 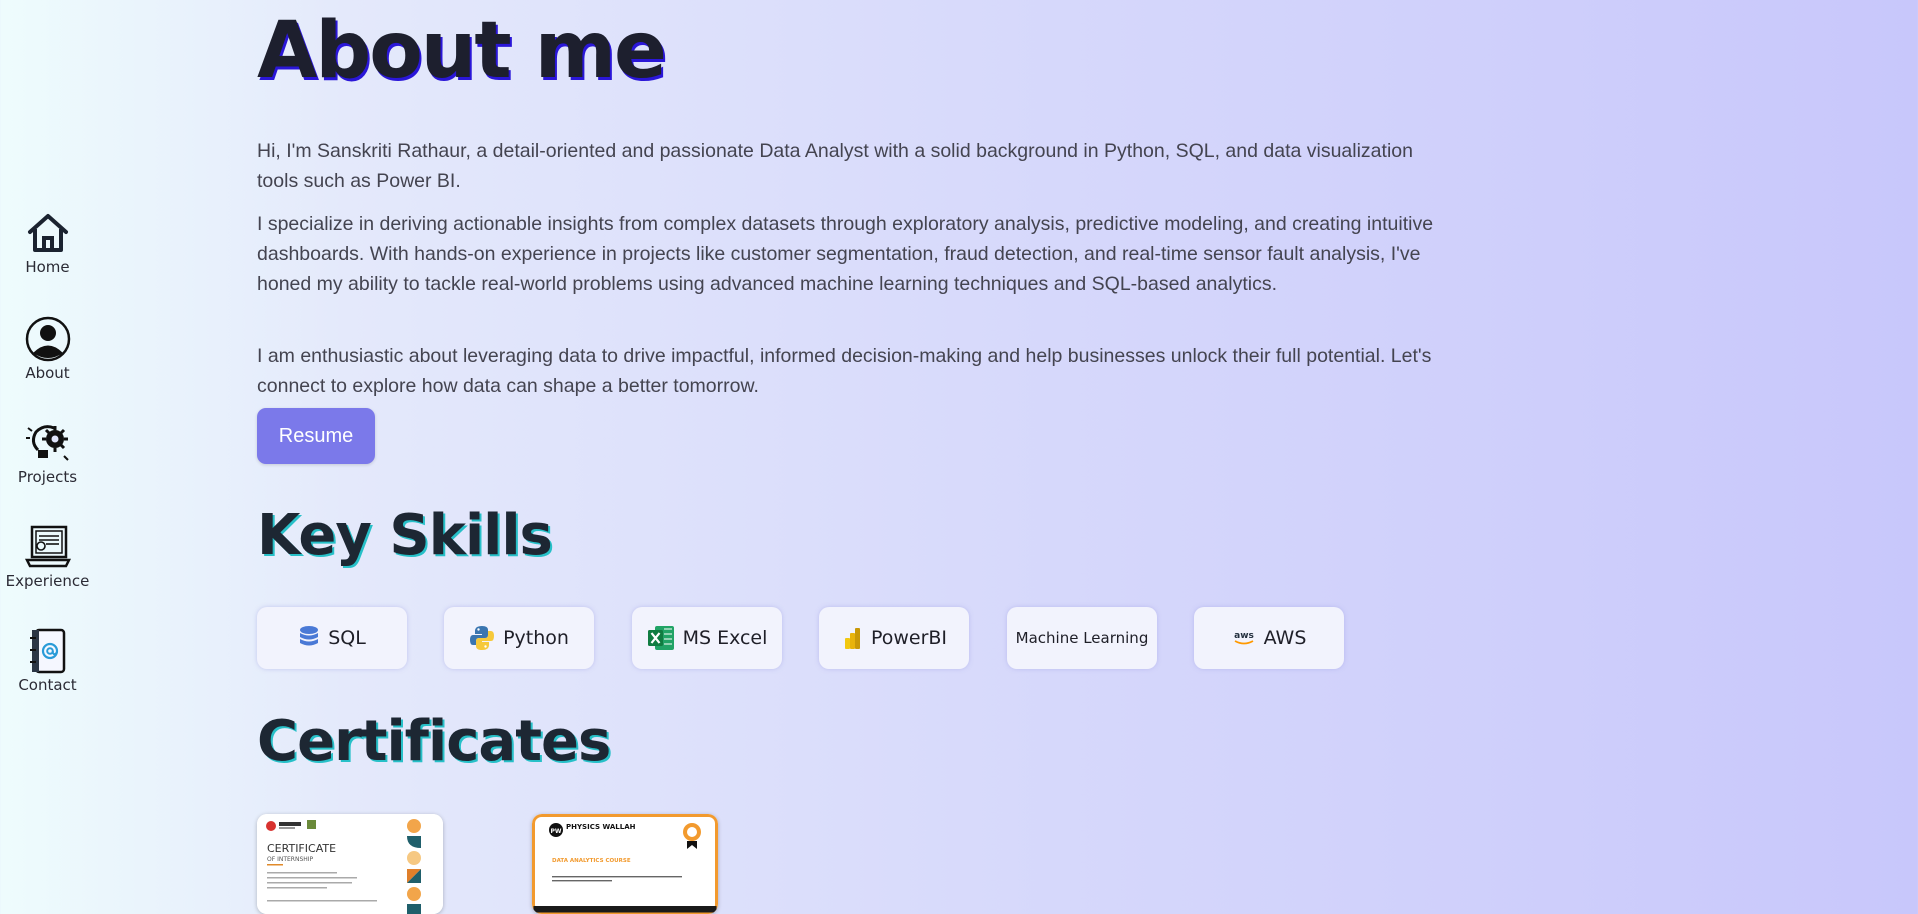 What do you see at coordinates (405, 535) in the screenshot?
I see `skills-title: Key Skills` at bounding box center [405, 535].